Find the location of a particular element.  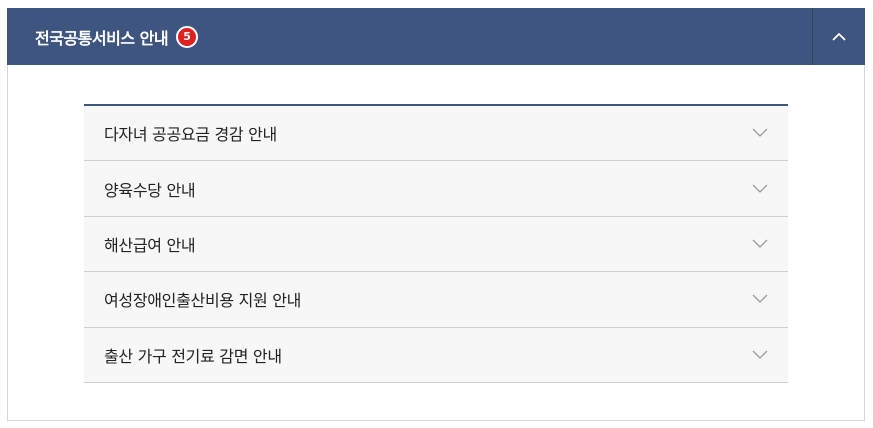

accordion-item-multichild-discount: 다자녀 공공요금 경감 안내 is located at coordinates (436, 134).